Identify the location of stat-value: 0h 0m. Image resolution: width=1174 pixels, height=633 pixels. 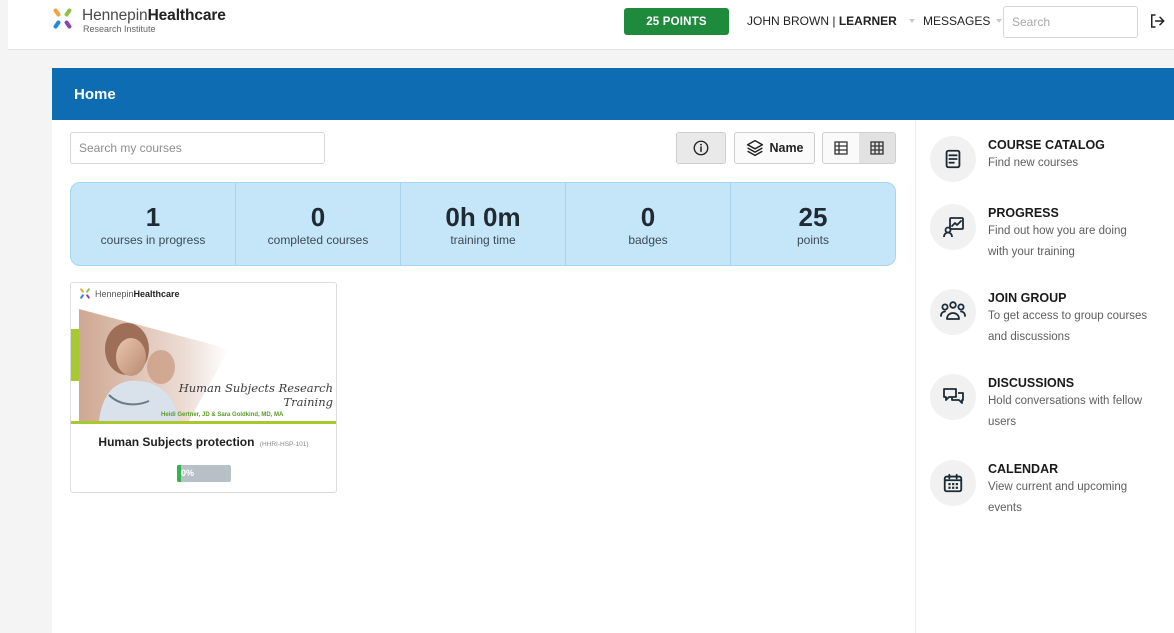
(483, 216).